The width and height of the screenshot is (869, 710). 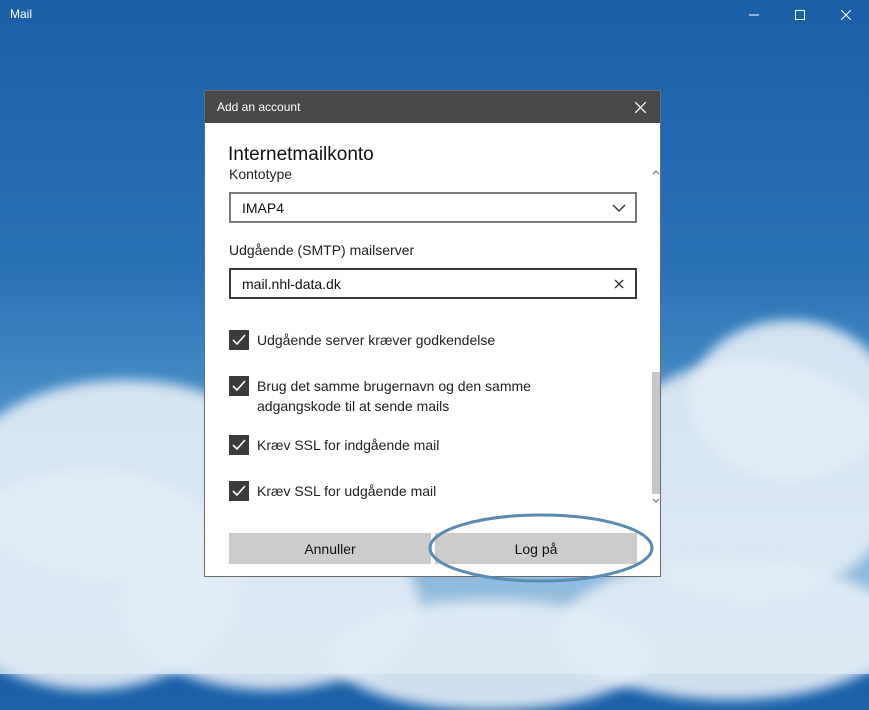 I want to click on window-titlebar: Mail, so click(x=434, y=15).